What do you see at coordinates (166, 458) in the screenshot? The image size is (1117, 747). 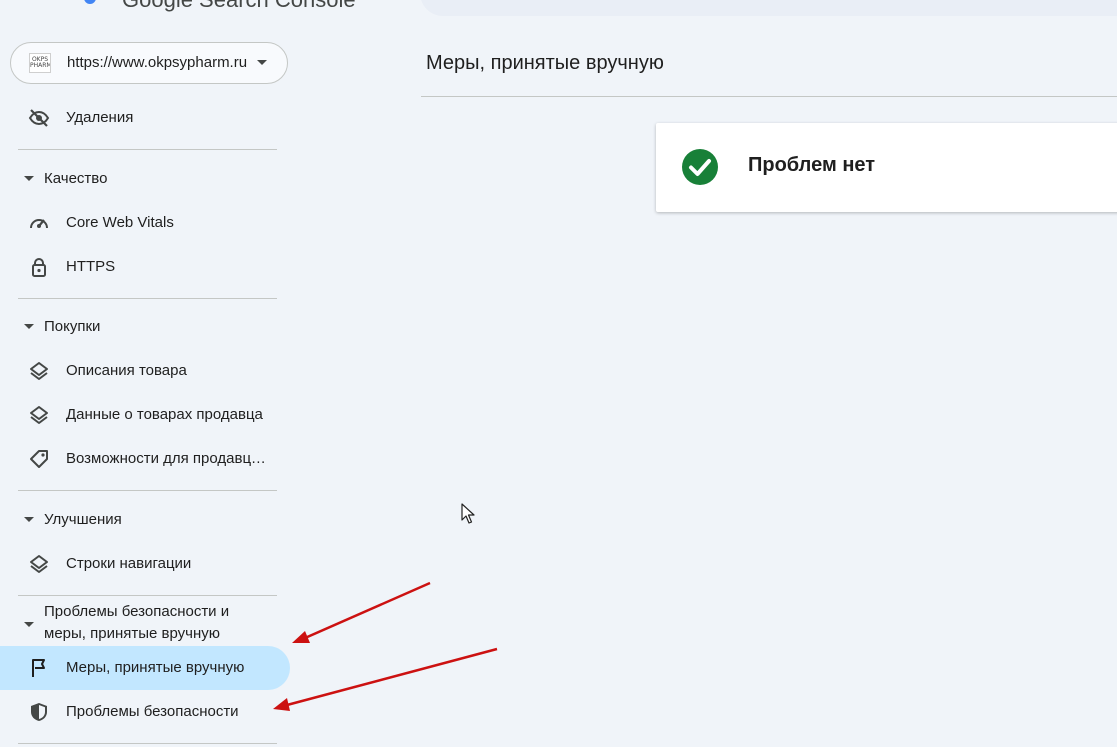 I see `sidebar-item-label: Возможности для продавцов` at bounding box center [166, 458].